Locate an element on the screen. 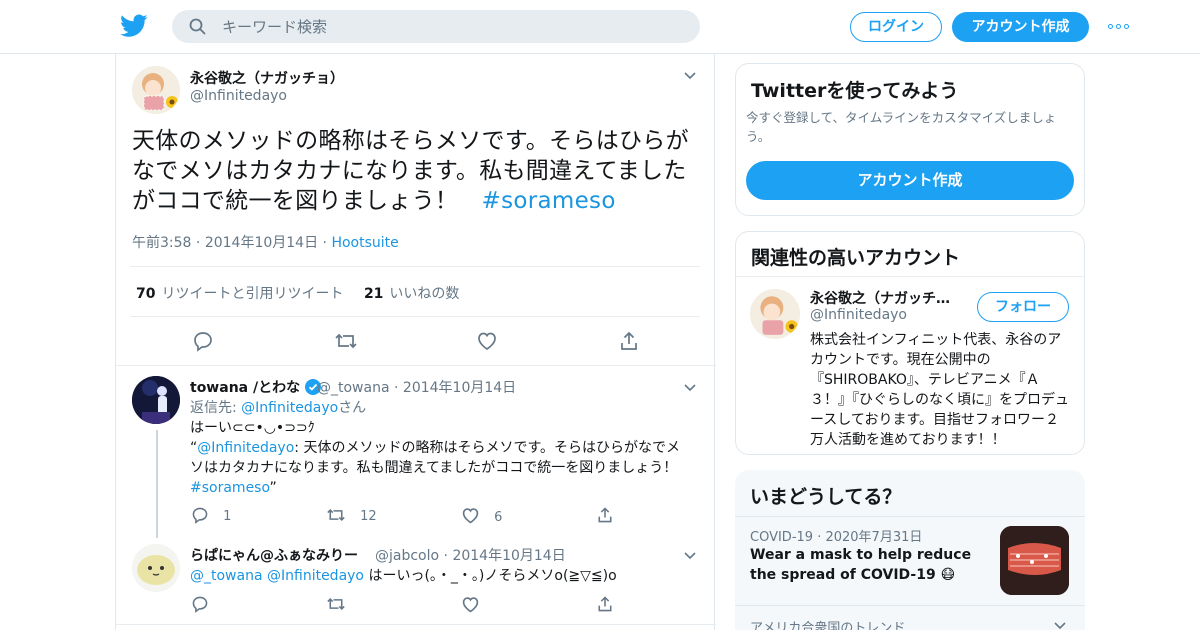 Image resolution: width=1200 pixels, height=630 pixels. like-stat-label: いいねの数 is located at coordinates (424, 294).